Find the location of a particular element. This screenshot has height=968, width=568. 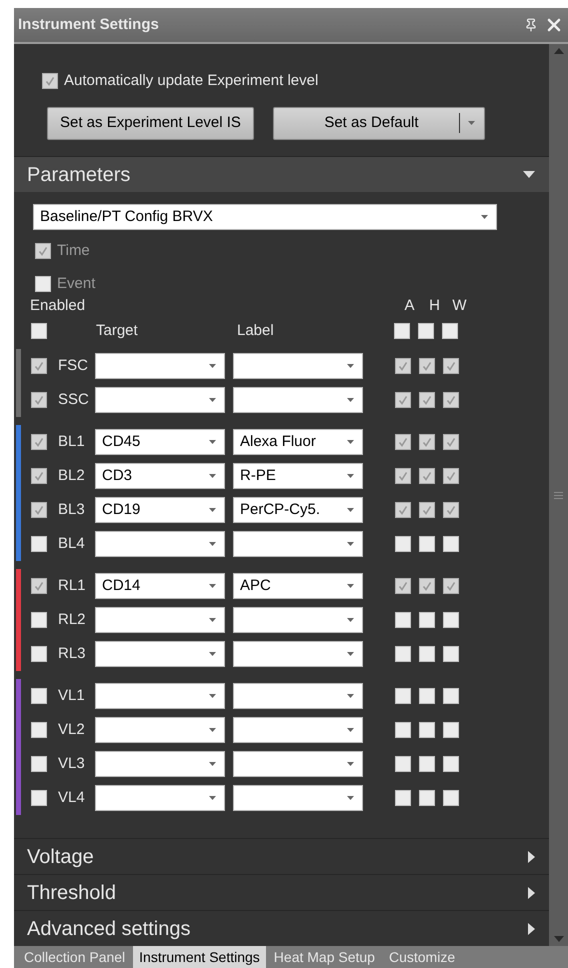

column-header: Label is located at coordinates (255, 330).